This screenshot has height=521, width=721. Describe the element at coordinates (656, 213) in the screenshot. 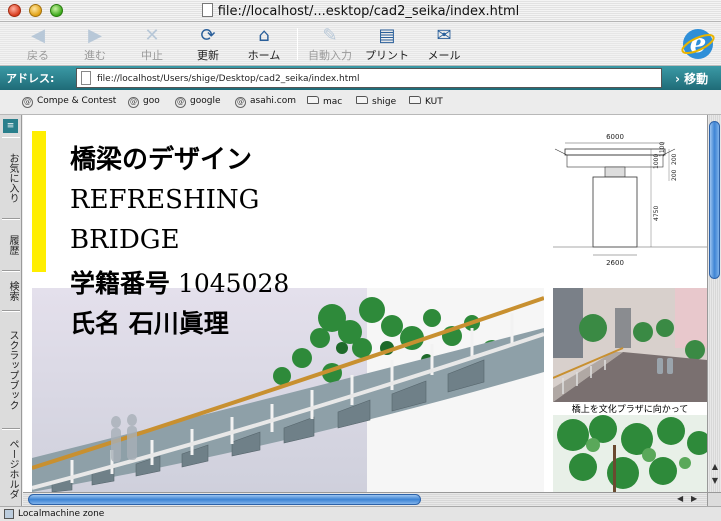

I see `dim-pier-height: 4750` at that location.